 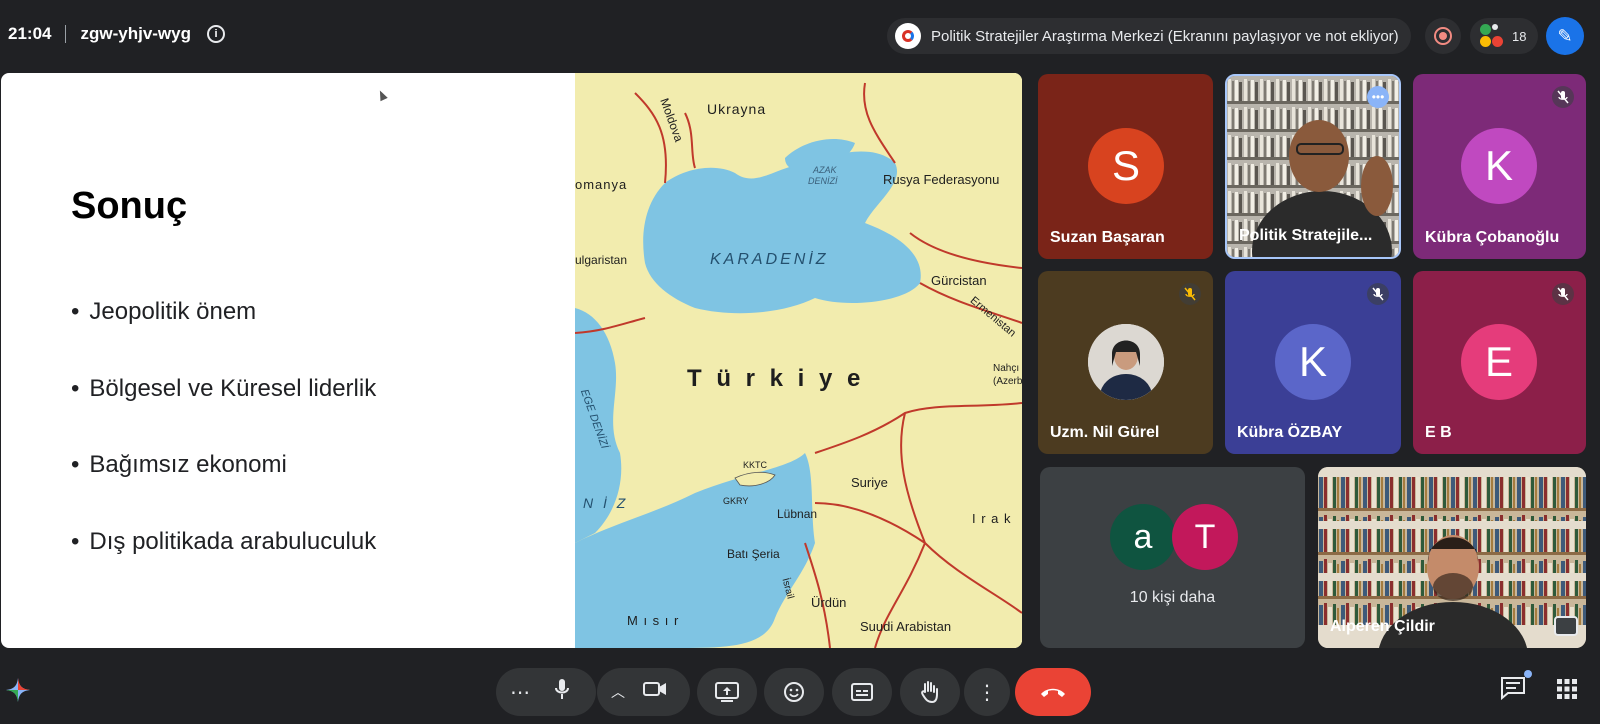 I want to click on info-icon: i, so click(x=216, y=34).